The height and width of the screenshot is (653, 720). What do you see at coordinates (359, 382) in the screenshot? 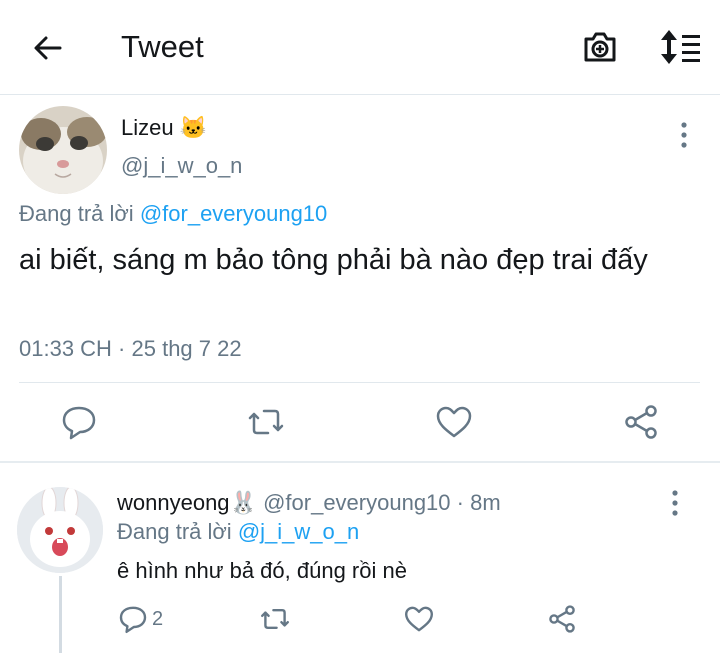
I see `divider` at bounding box center [359, 382].